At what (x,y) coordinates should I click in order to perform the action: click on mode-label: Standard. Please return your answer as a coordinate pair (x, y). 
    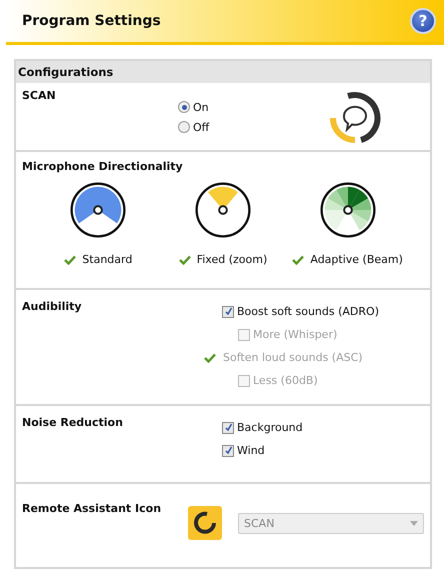
    Looking at the image, I should click on (107, 259).